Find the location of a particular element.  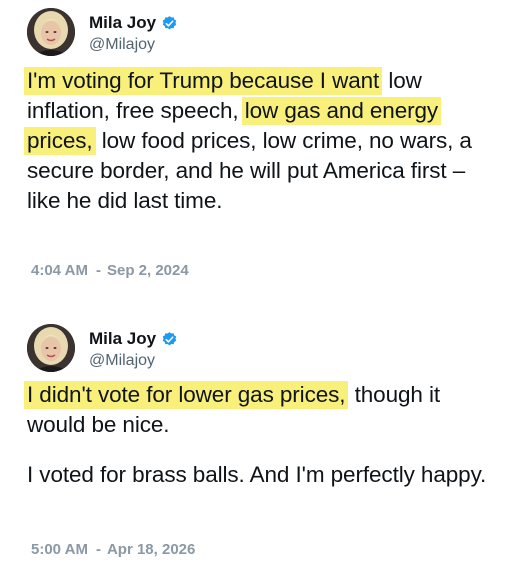

tweet-time: 4:04 AM is located at coordinates (59, 270).